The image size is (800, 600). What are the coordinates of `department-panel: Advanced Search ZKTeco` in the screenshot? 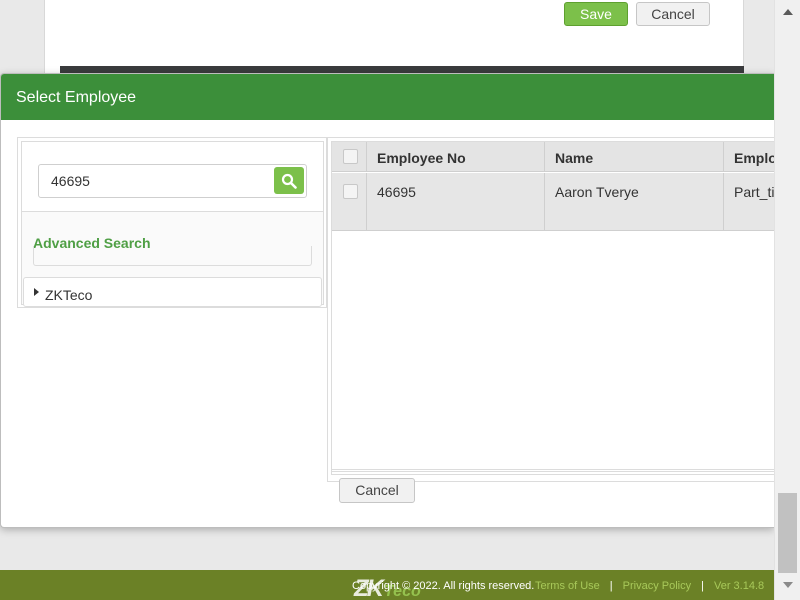 It's located at (172, 222).